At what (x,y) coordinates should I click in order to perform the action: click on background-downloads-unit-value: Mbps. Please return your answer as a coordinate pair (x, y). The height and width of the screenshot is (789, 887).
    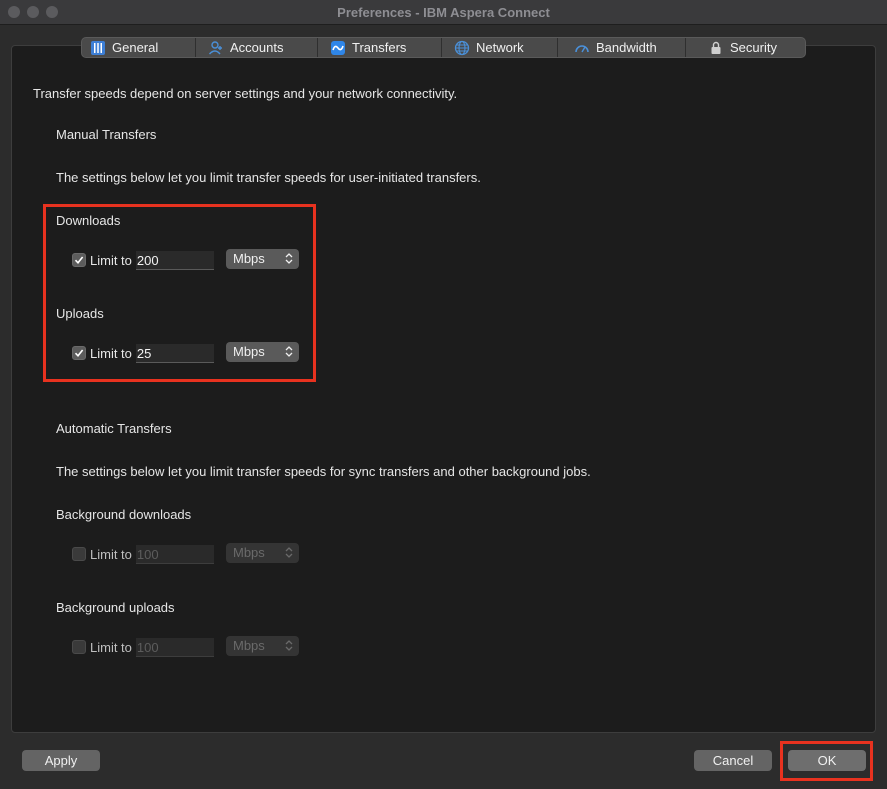
    Looking at the image, I should click on (249, 552).